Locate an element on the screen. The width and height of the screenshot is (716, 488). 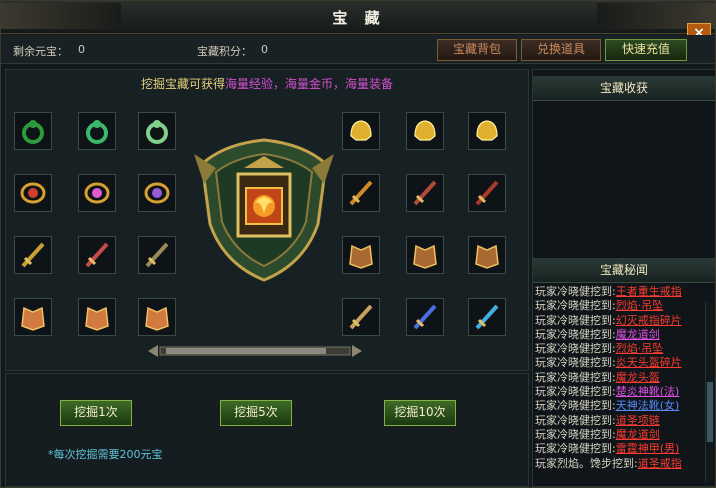
window-title: 宝 藏 is located at coordinates (359, 18).